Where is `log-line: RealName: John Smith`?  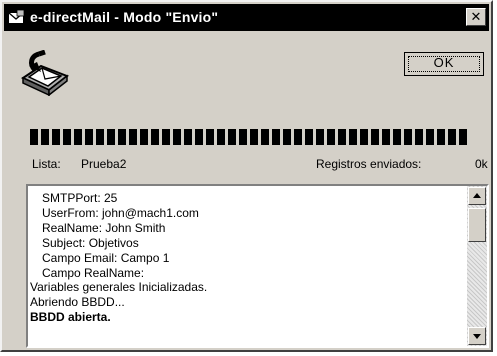
log-line: RealName: John Smith is located at coordinates (104, 227).